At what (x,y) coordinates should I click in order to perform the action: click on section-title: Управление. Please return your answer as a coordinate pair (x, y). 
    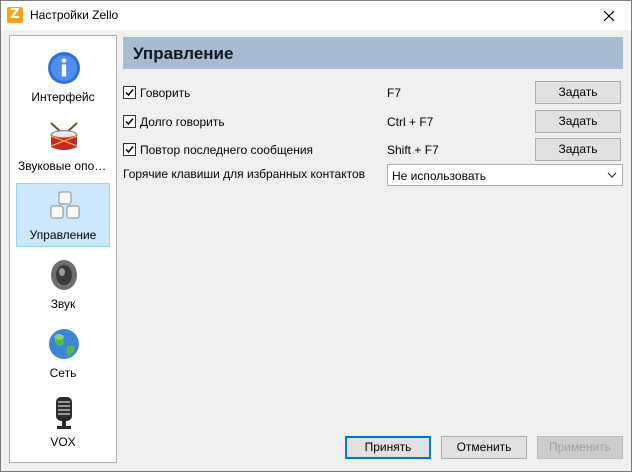
    Looking at the image, I should click on (183, 53).